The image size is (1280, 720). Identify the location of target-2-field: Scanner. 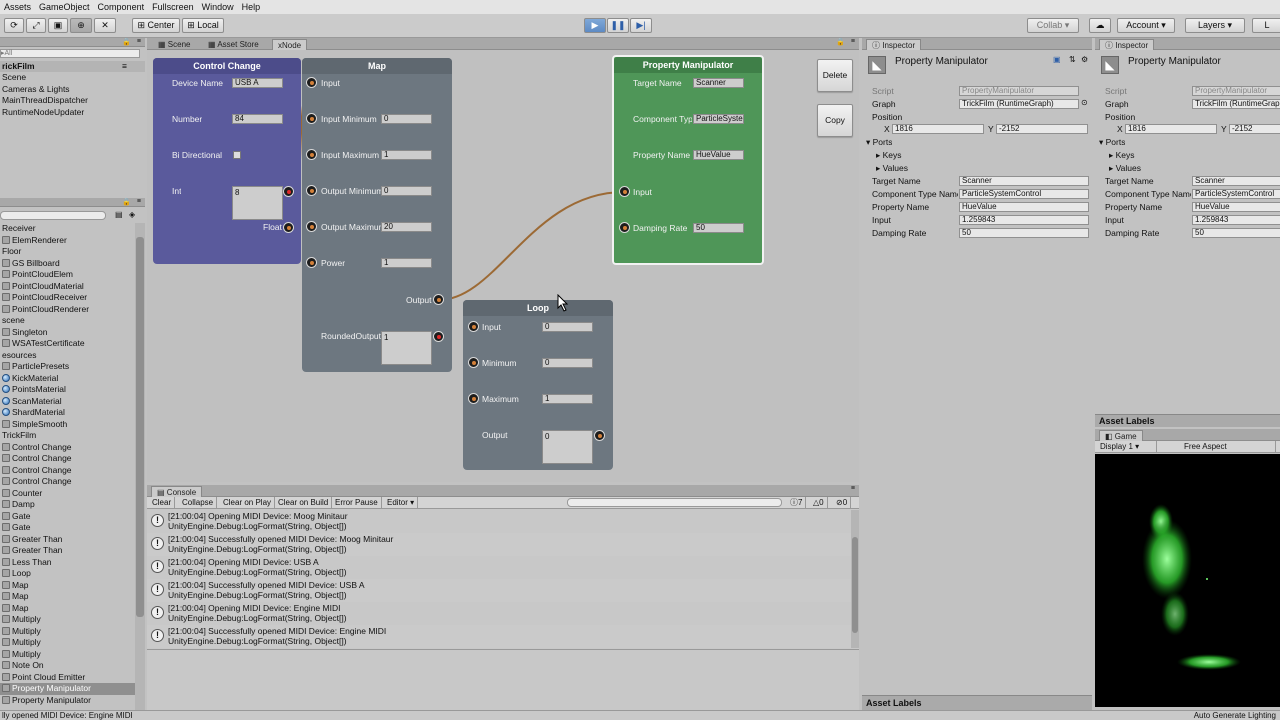
(1236, 181).